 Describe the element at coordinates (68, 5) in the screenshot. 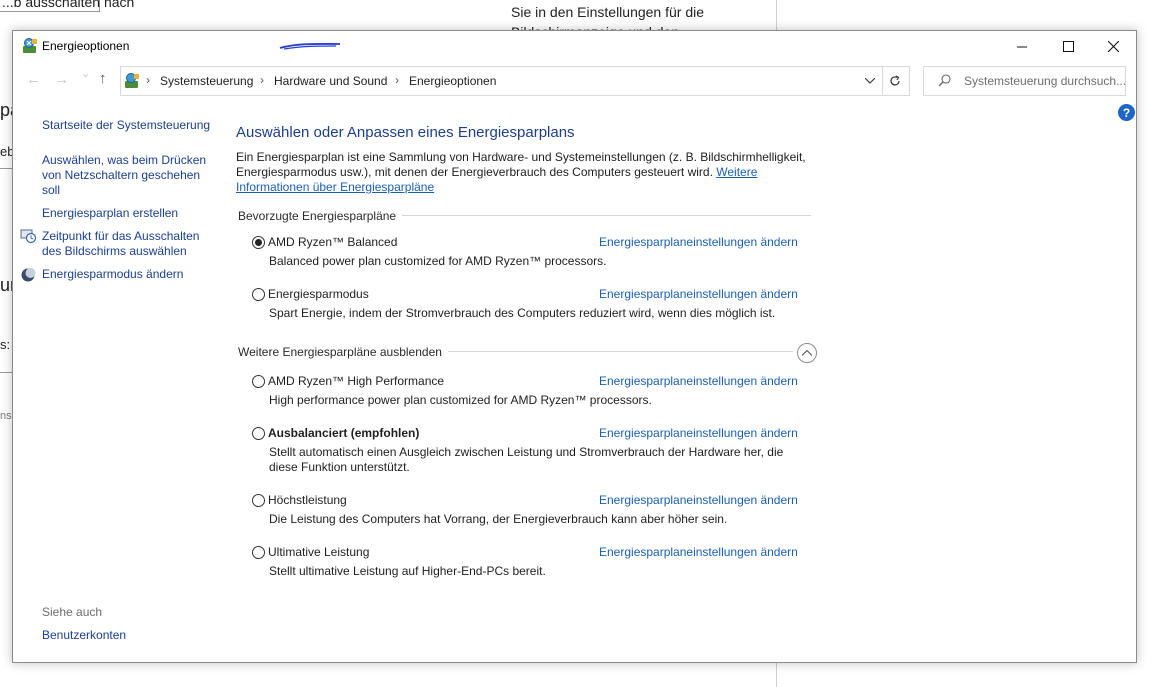

I see `background-text-1: ...b ausschalten nach` at that location.